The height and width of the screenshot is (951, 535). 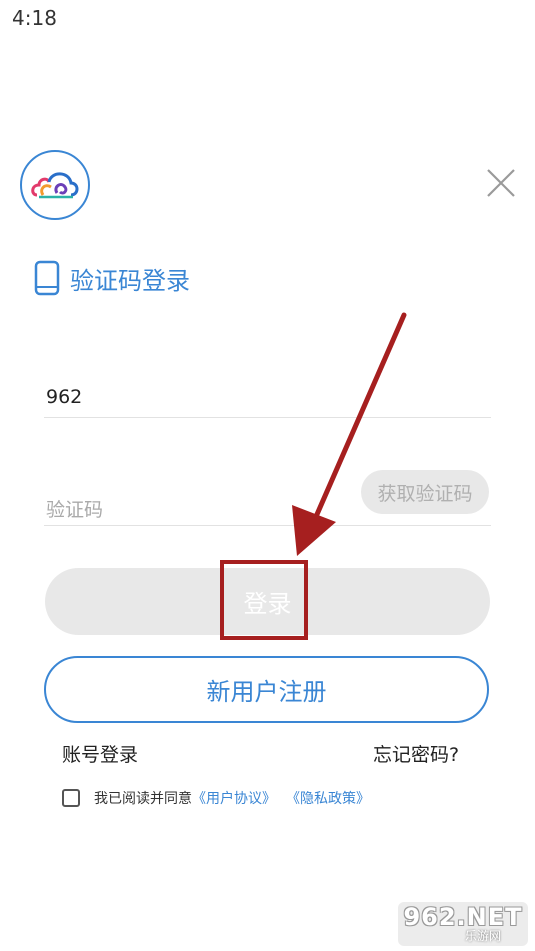 What do you see at coordinates (100, 753) in the screenshot?
I see `account-login-link: 账号登录` at bounding box center [100, 753].